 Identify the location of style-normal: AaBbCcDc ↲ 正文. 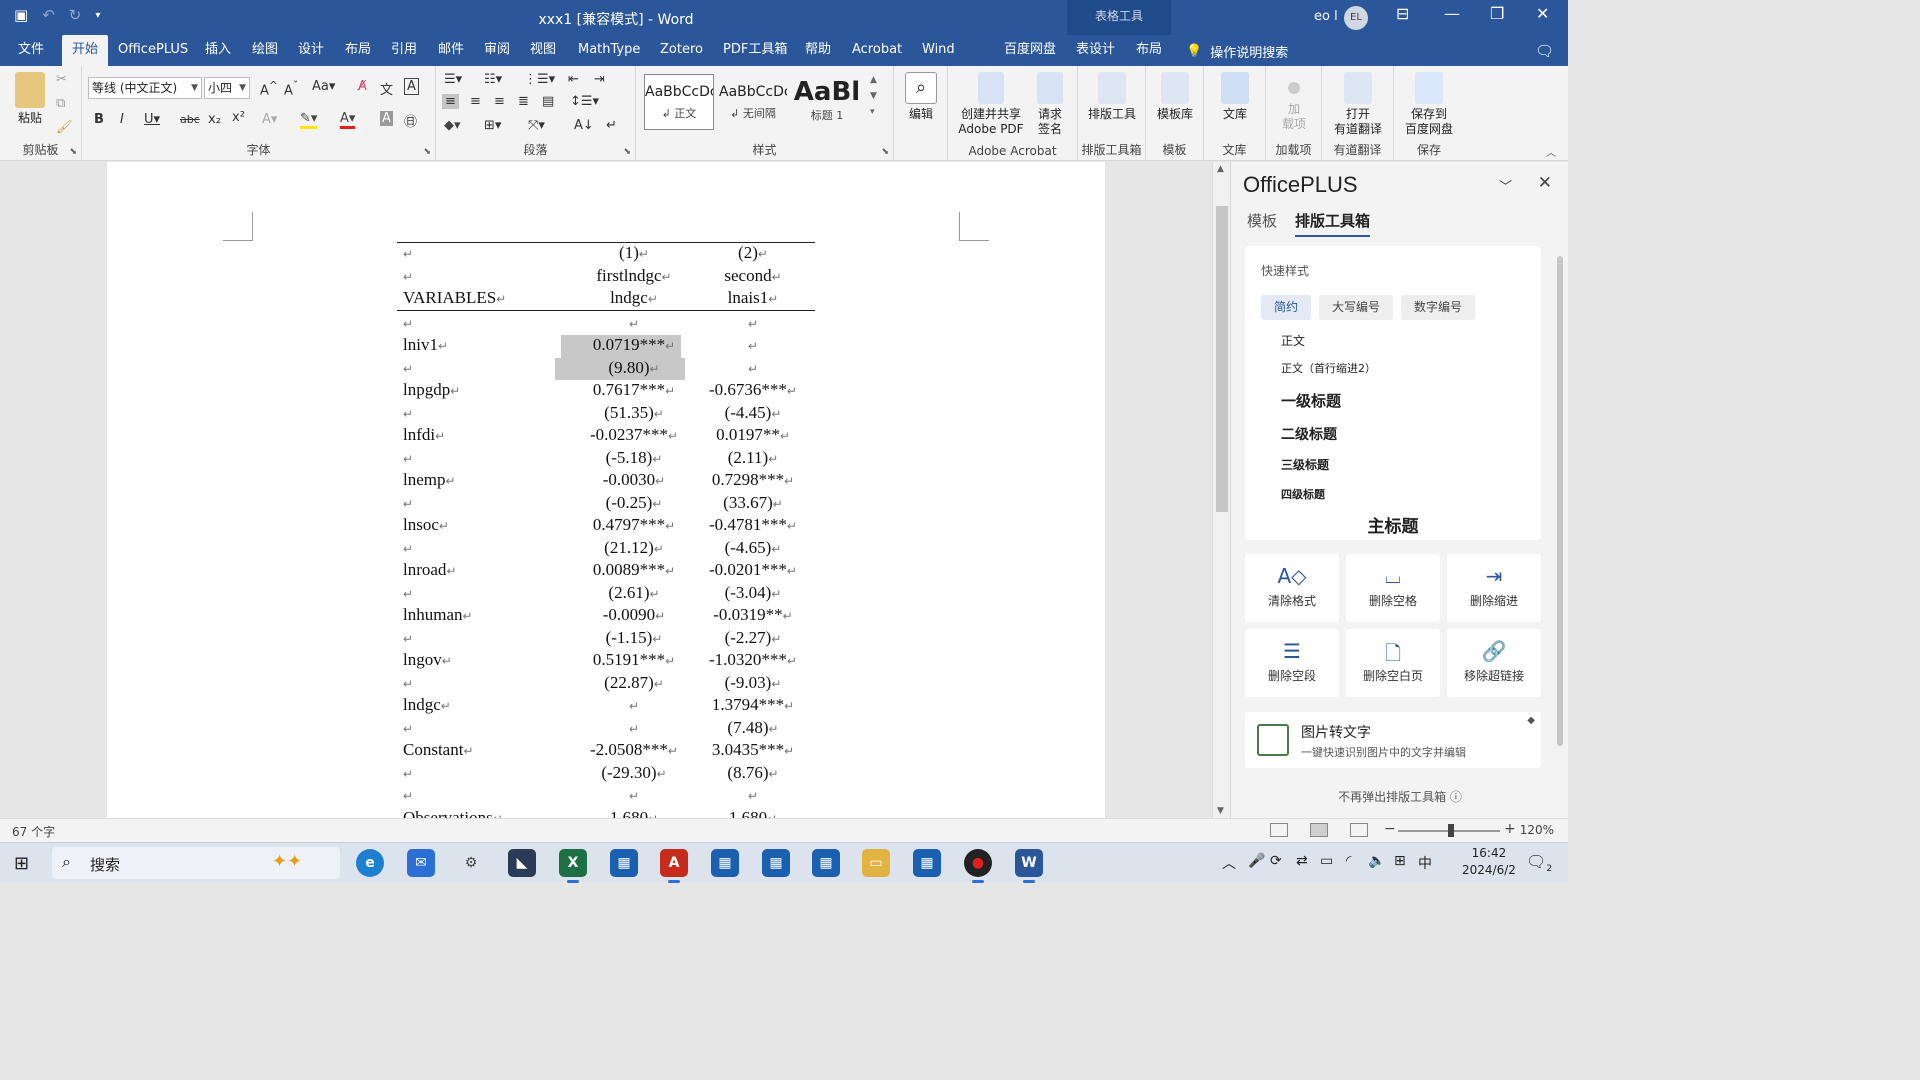
(679, 102).